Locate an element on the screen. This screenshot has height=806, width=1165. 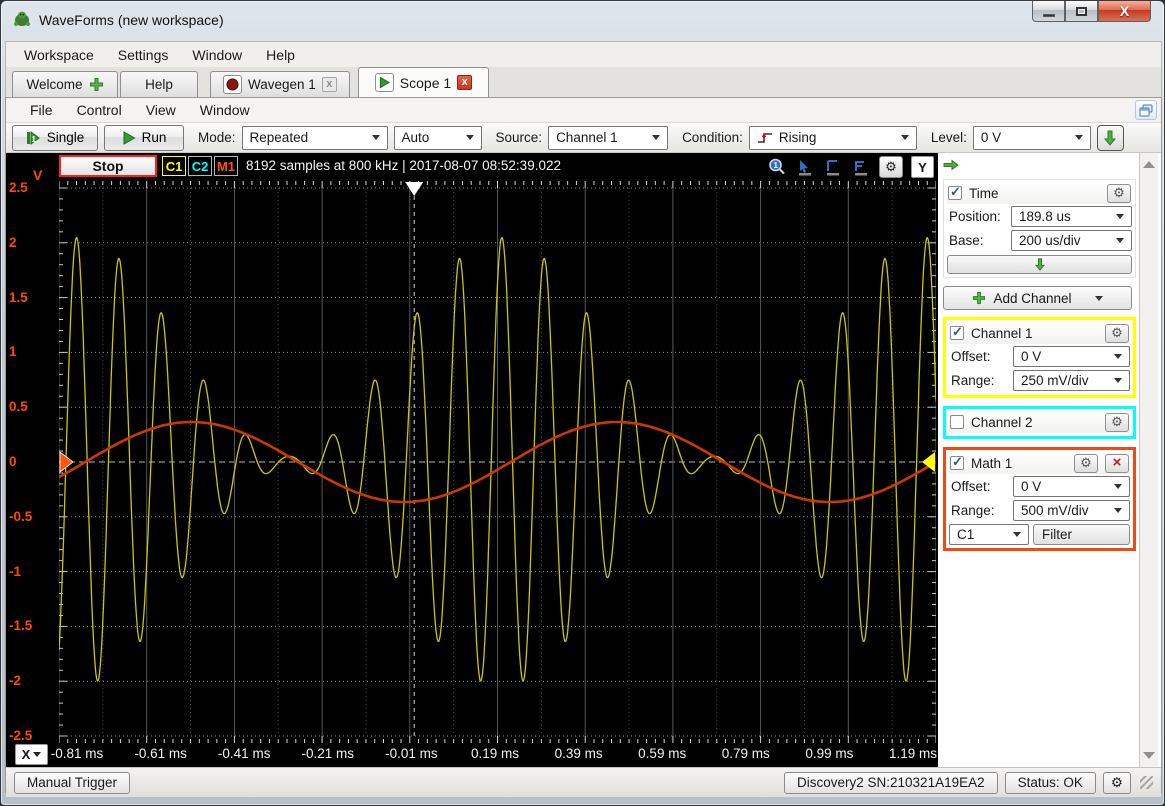
channel1-offset-select: 0 V is located at coordinates (1071, 356).